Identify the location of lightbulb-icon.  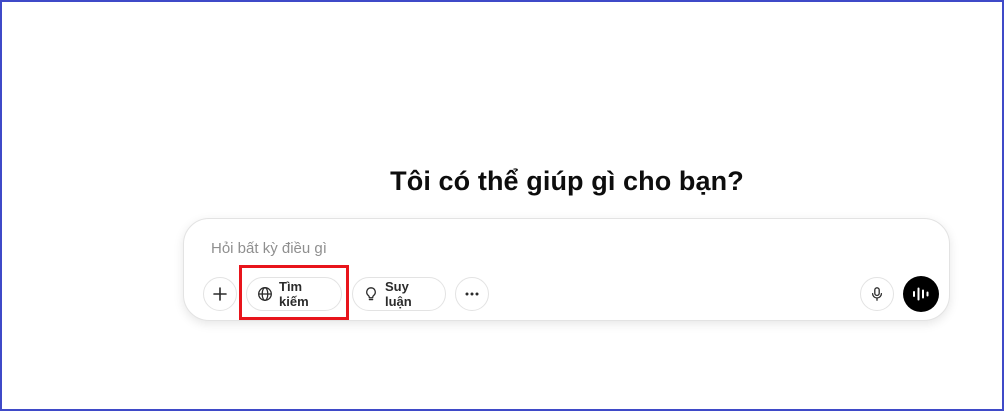
(371, 294).